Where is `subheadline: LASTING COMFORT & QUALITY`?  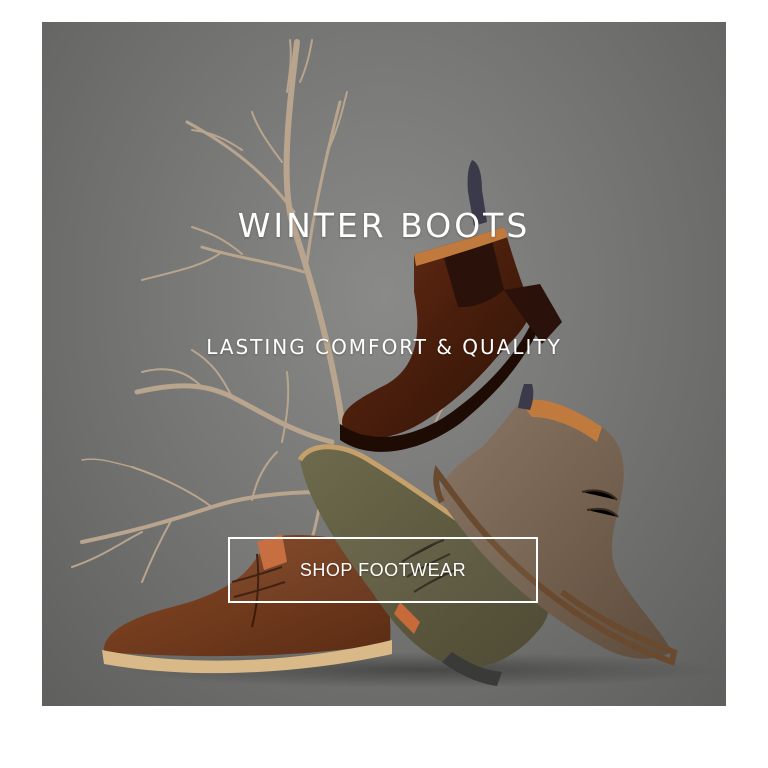 subheadline: LASTING COMFORT & QUALITY is located at coordinates (384, 347).